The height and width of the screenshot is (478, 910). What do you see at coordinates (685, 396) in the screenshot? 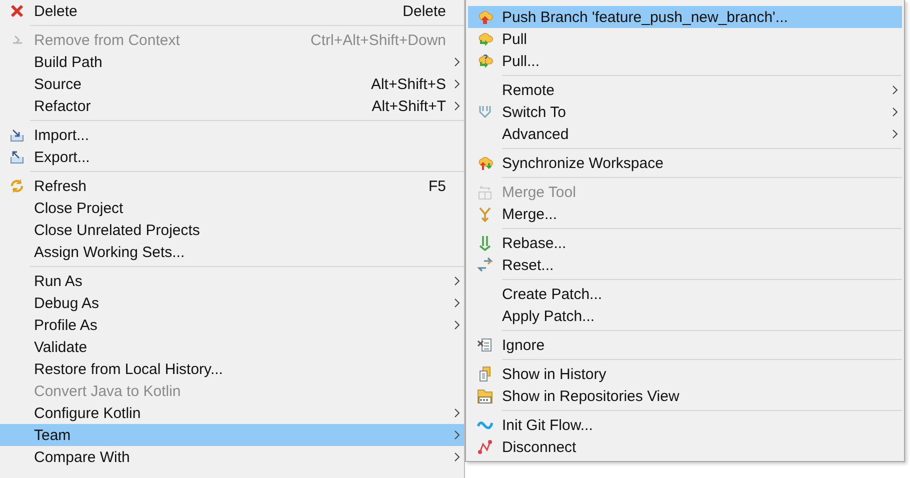
I see `menu-item: Show in Repositories View` at bounding box center [685, 396].